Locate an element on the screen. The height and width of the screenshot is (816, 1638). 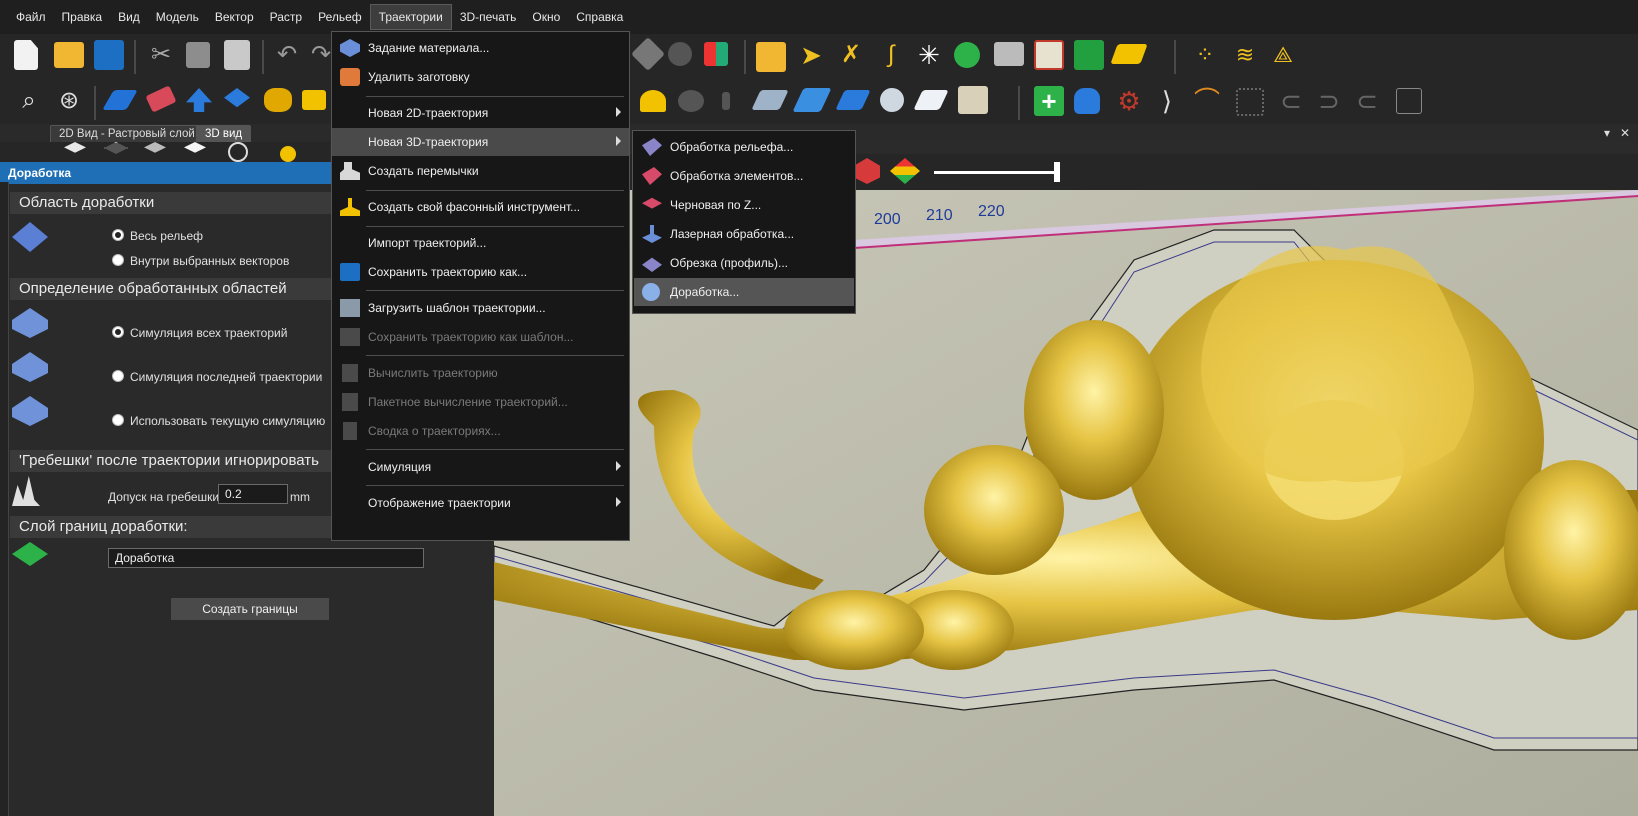
menu-model: Модель is located at coordinates (177, 17).